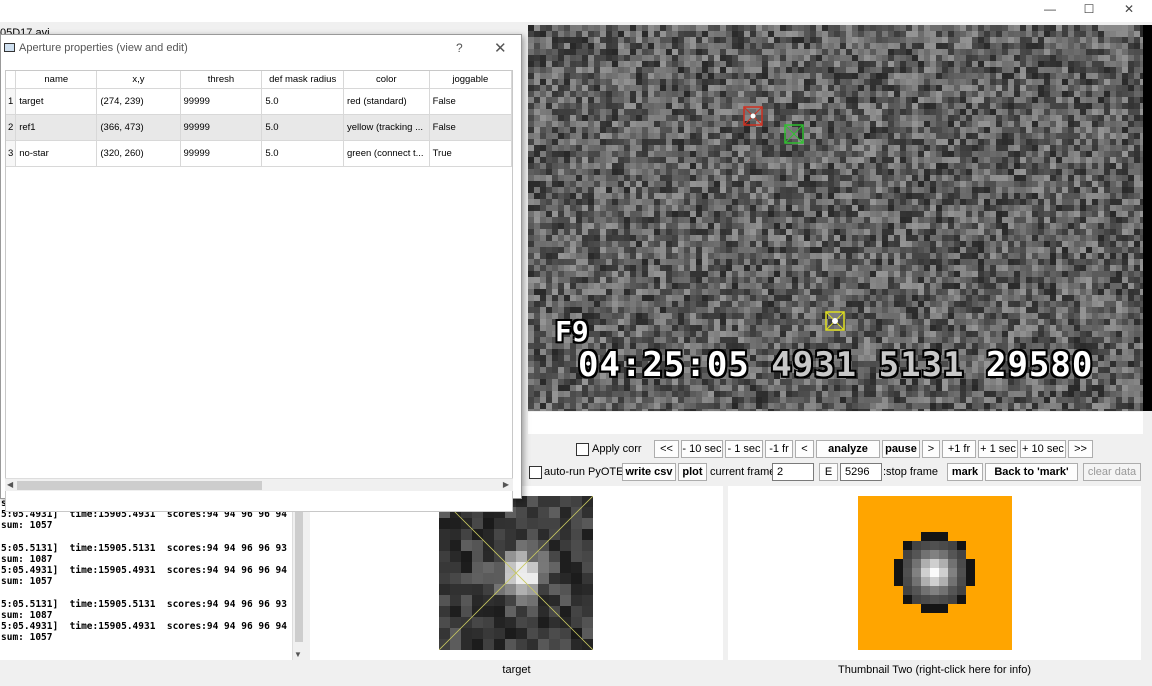 This screenshot has height=686, width=1152. Describe the element at coordinates (965, 472) in the screenshot. I see `mark-button: mark` at that location.